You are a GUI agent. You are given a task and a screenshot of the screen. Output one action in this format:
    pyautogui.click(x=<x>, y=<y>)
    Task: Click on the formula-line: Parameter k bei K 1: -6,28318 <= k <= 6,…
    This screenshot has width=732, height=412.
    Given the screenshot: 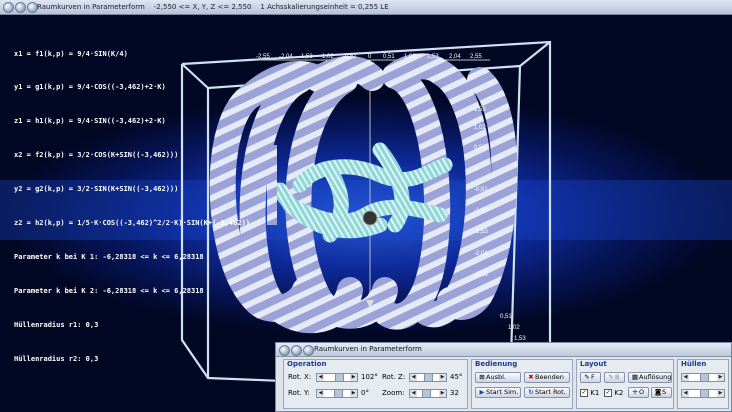 What is the action you would take?
    pyautogui.click(x=109, y=256)
    